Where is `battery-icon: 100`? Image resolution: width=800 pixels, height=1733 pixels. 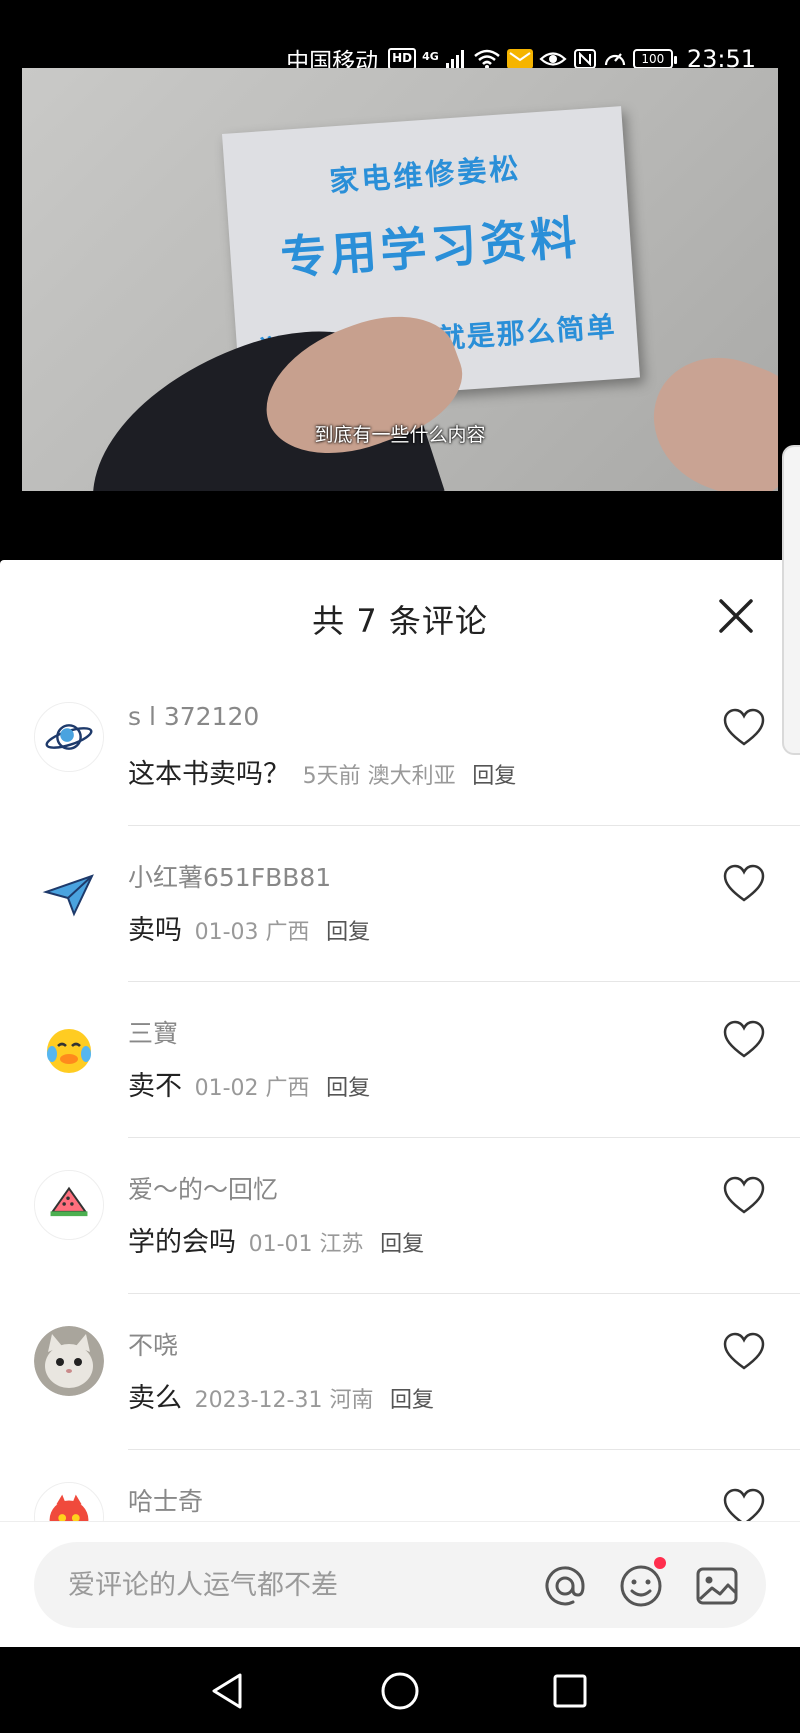 battery-icon: 100 is located at coordinates (654, 59).